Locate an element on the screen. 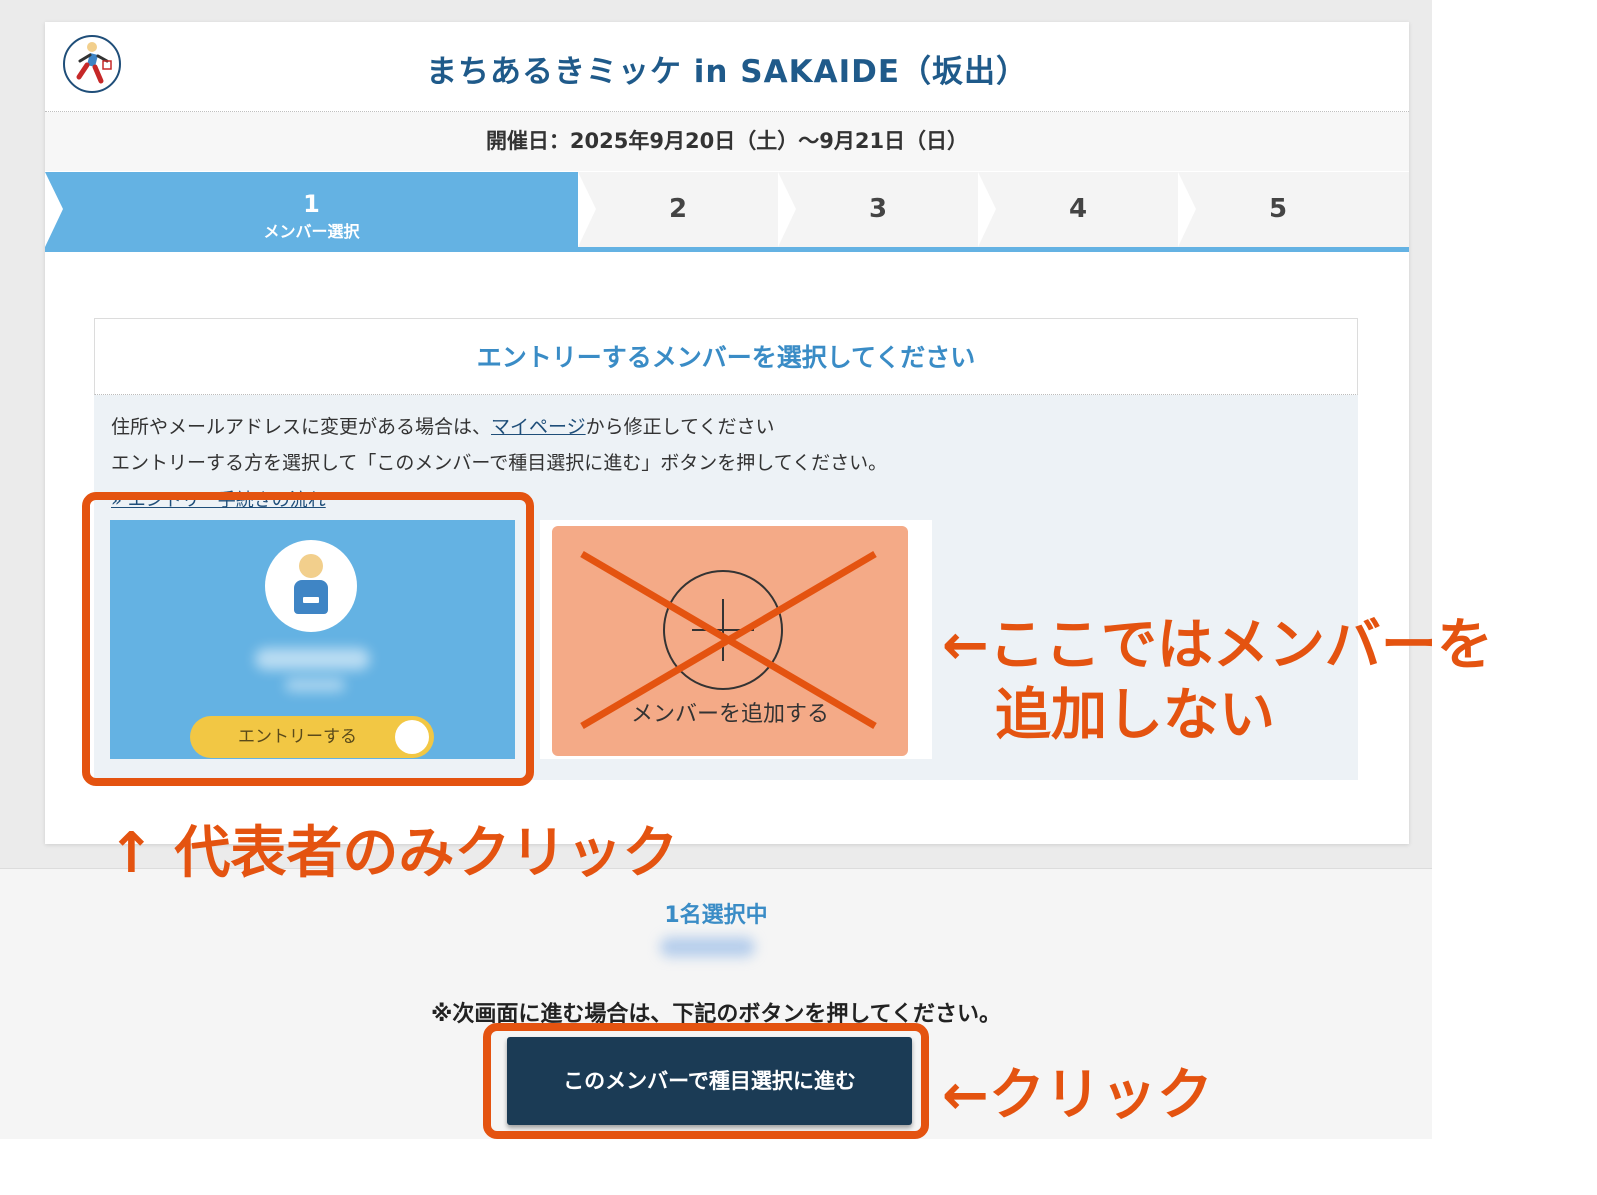 The width and height of the screenshot is (1597, 1195). header: まちあるきミッケ in SAKAIDE（坂出） is located at coordinates (727, 67).